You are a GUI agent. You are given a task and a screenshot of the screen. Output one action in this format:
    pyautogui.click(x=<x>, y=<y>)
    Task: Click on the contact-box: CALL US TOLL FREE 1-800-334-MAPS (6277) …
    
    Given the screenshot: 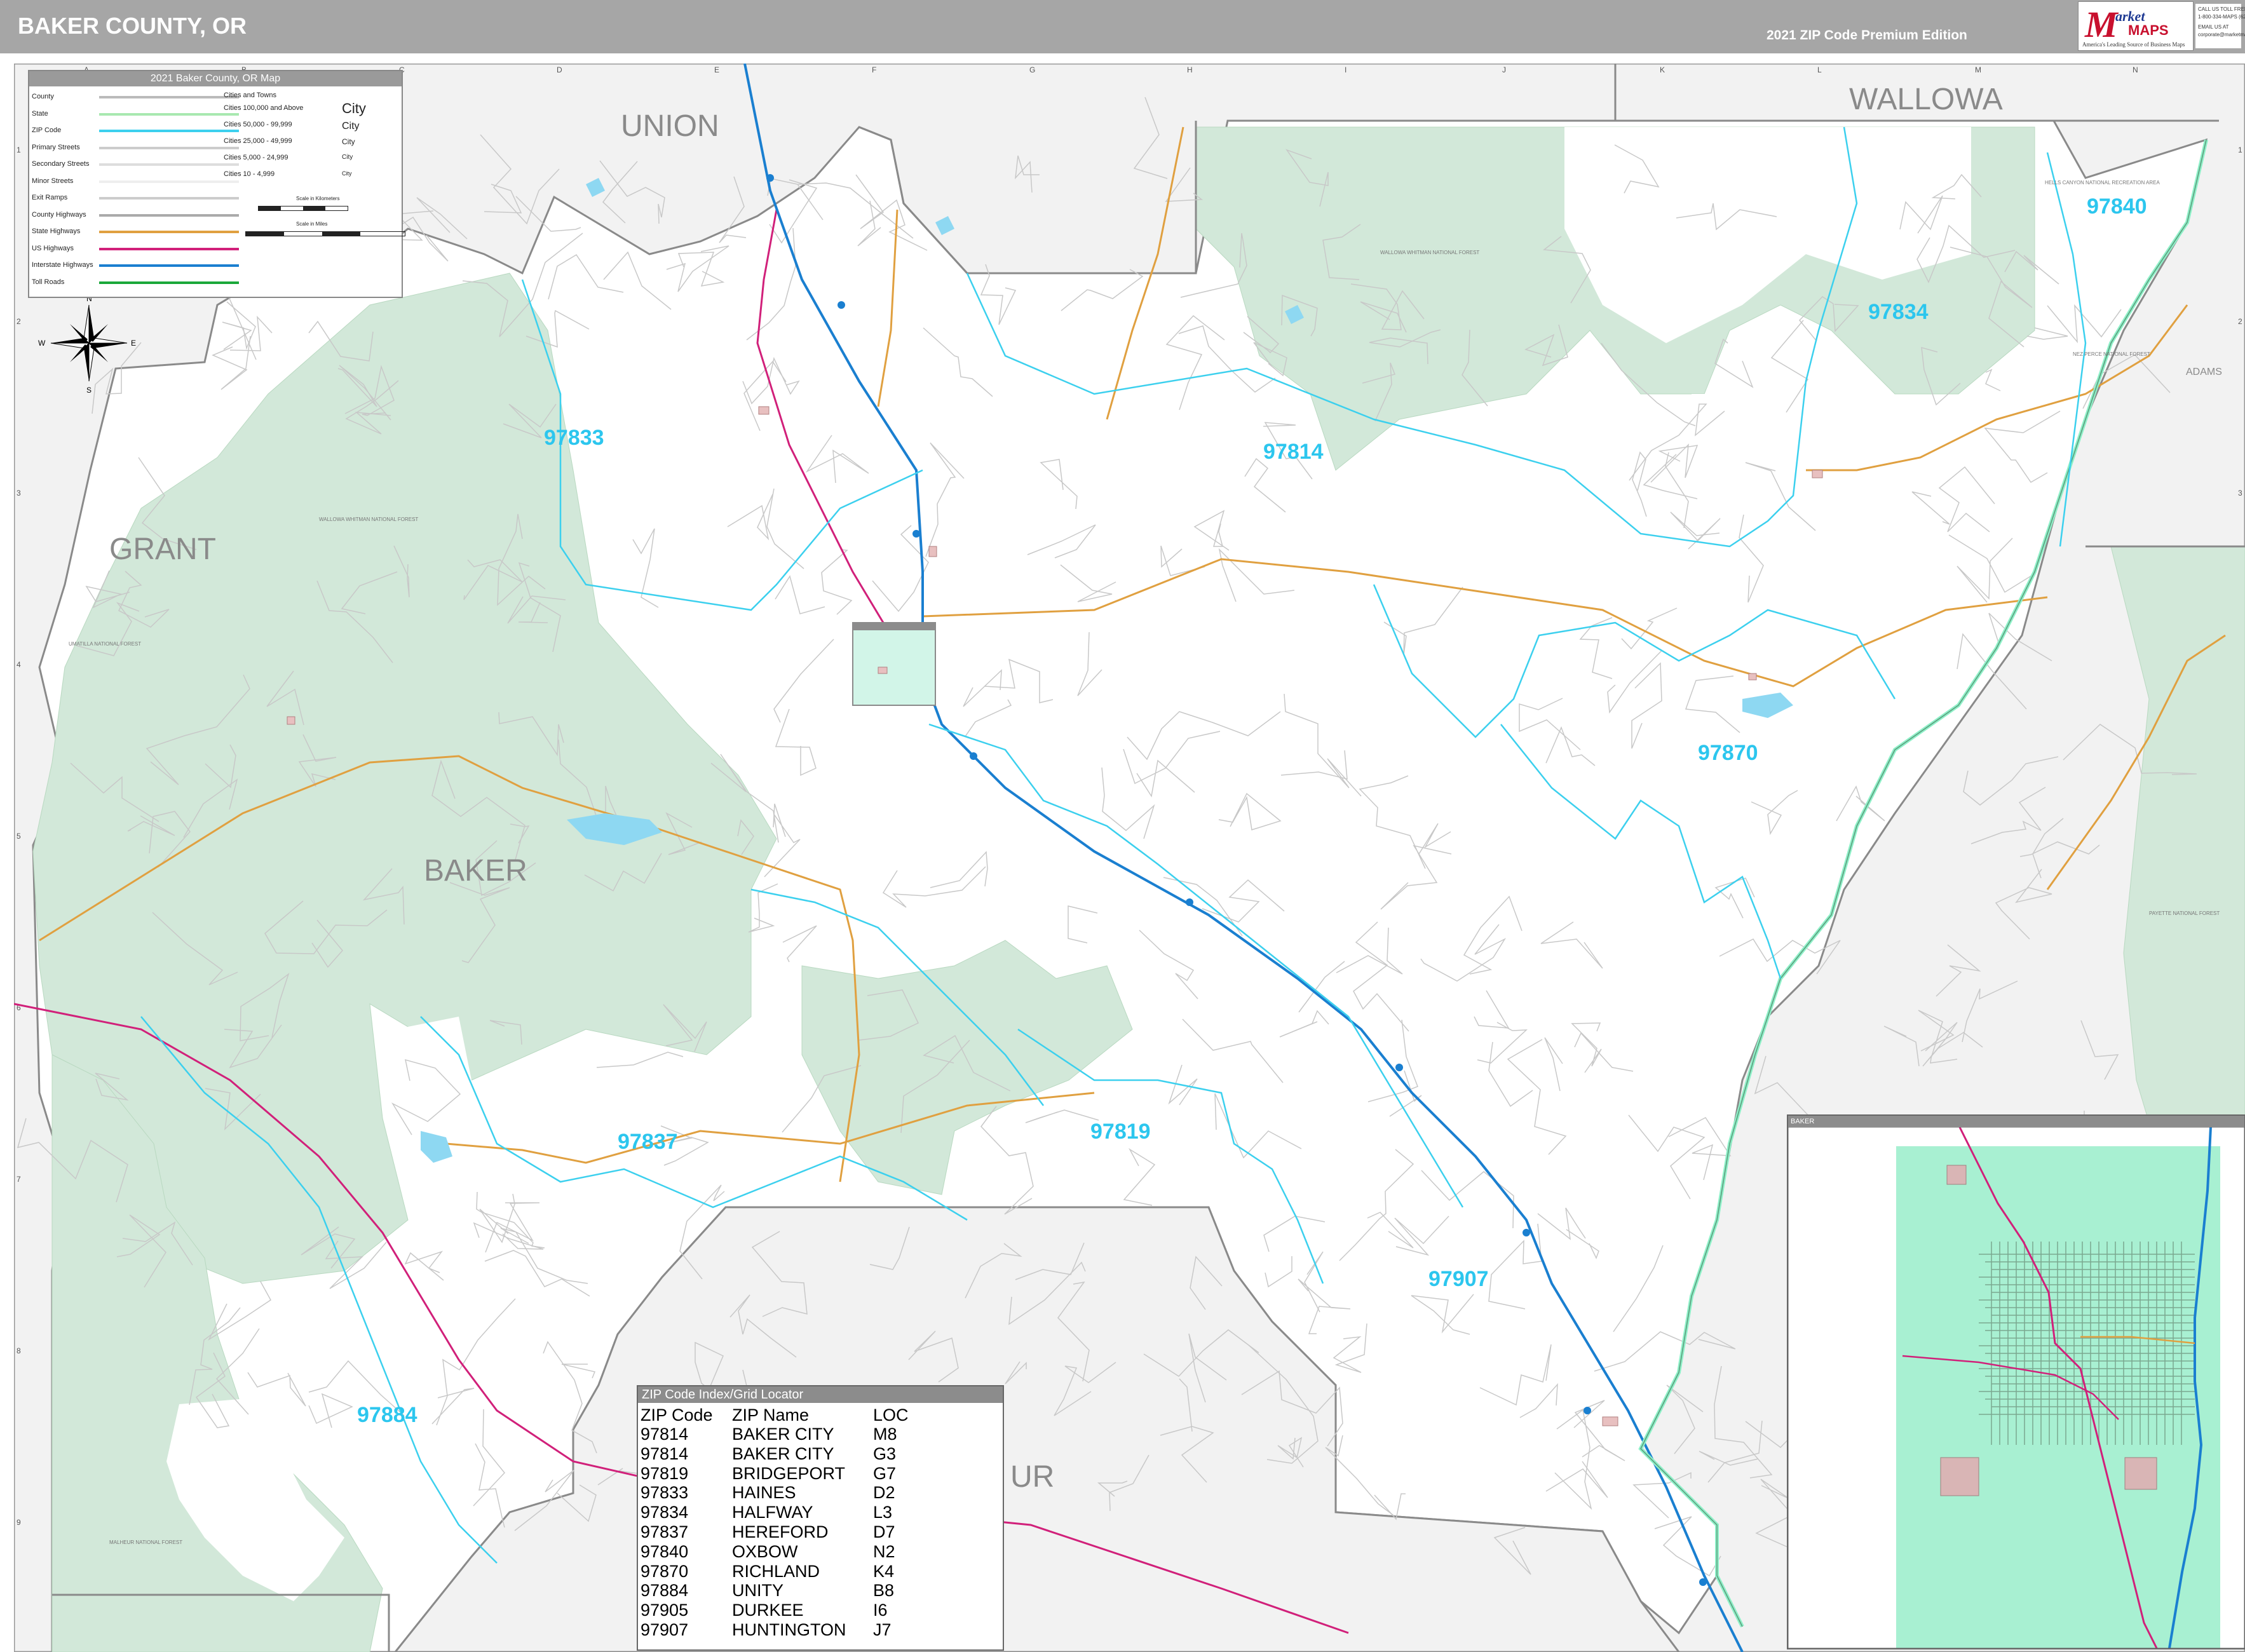 What is the action you would take?
    pyautogui.click(x=2220, y=26)
    